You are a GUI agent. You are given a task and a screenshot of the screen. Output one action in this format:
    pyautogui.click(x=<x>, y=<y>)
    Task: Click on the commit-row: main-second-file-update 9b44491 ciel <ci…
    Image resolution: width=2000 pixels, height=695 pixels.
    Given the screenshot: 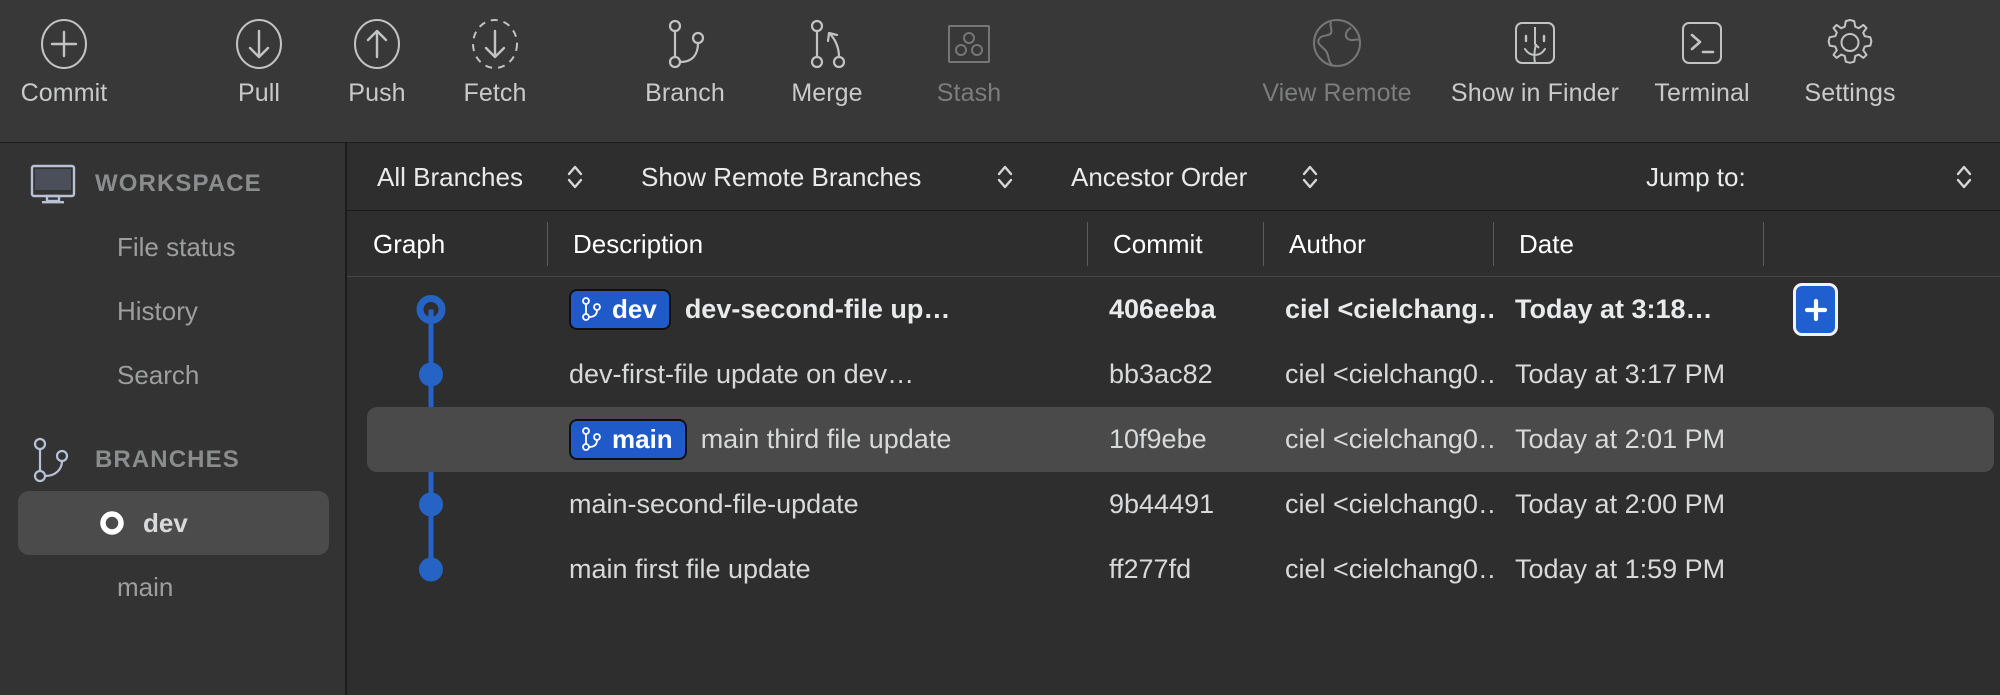 What is the action you would take?
    pyautogui.click(x=1180, y=504)
    